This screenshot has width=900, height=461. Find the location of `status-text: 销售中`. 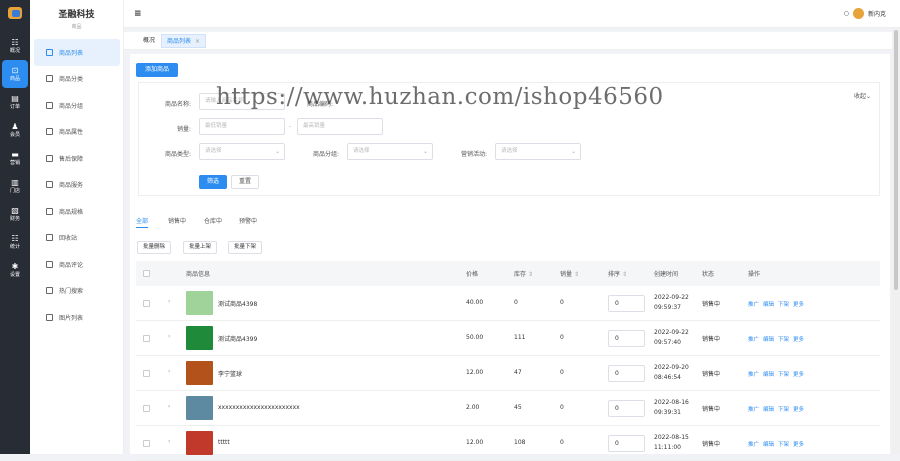

status-text: 销售中 is located at coordinates (711, 409).